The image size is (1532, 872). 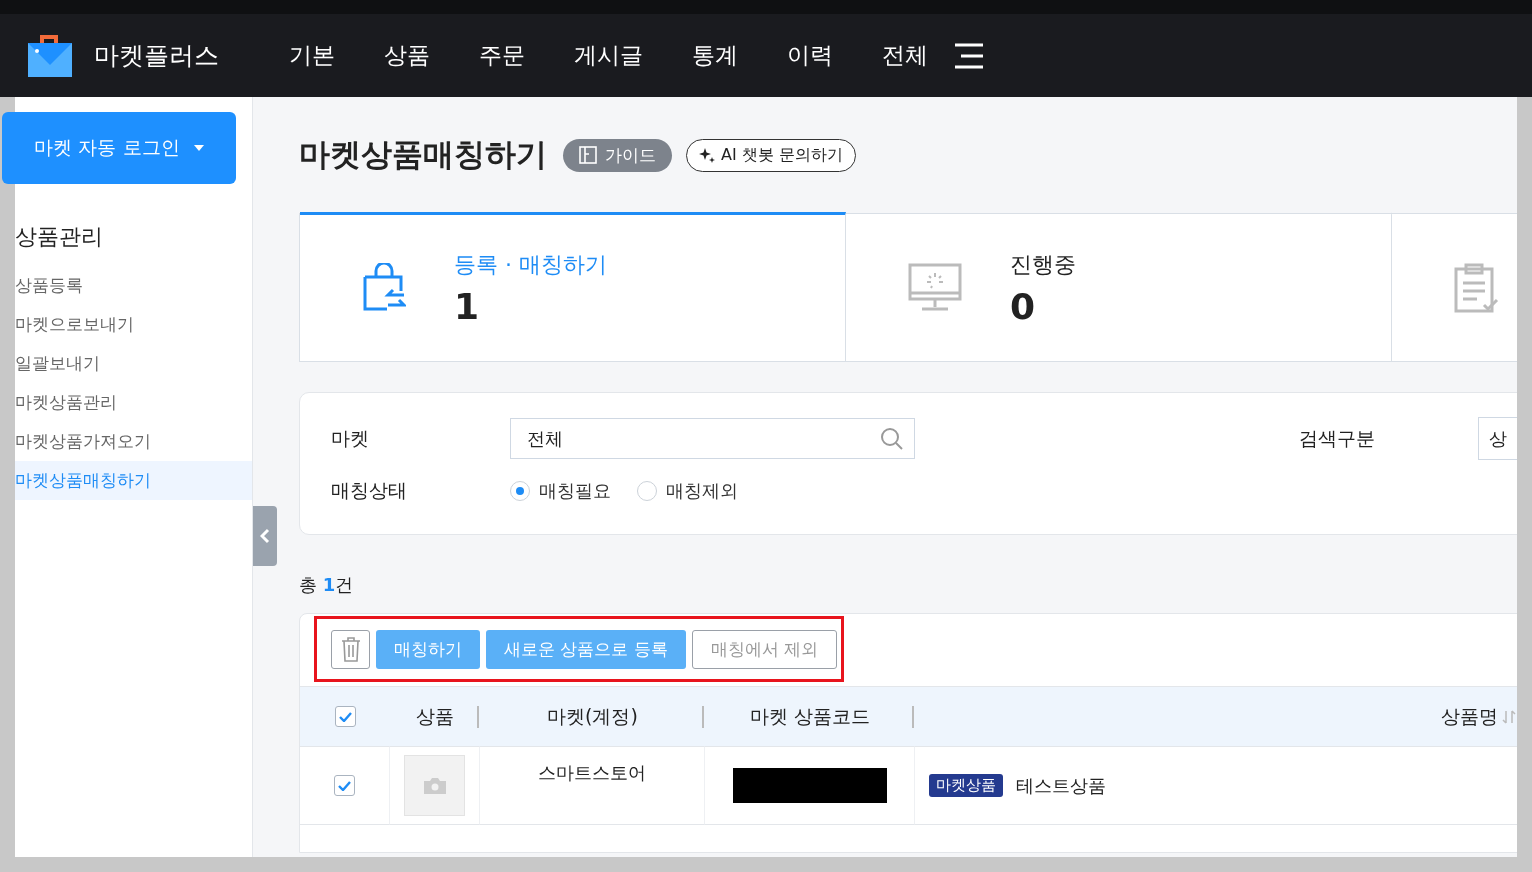 I want to click on sidebar-item: 마켓으로보내기, so click(x=133, y=324).